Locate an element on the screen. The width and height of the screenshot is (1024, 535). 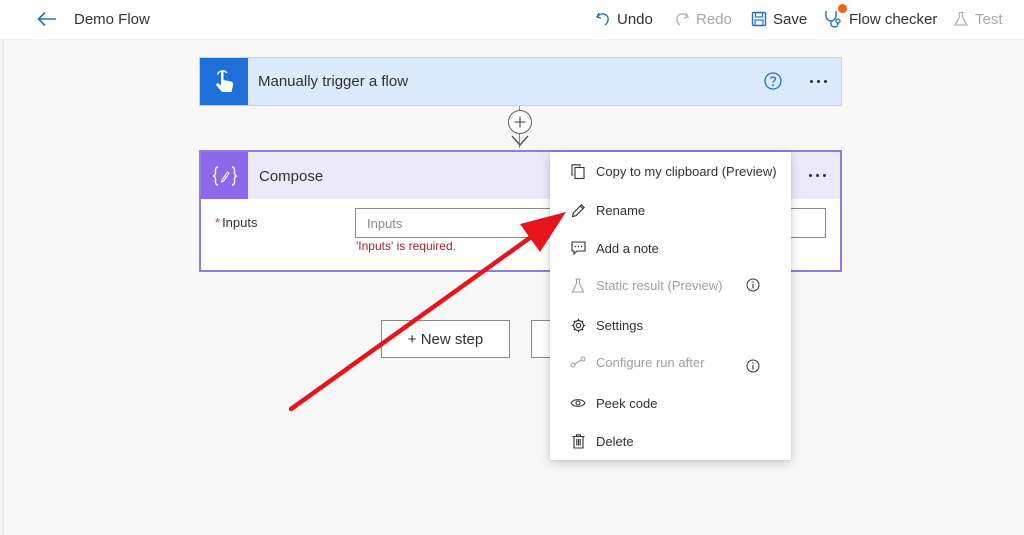
menu-item-rename: Rename is located at coordinates (670, 210).